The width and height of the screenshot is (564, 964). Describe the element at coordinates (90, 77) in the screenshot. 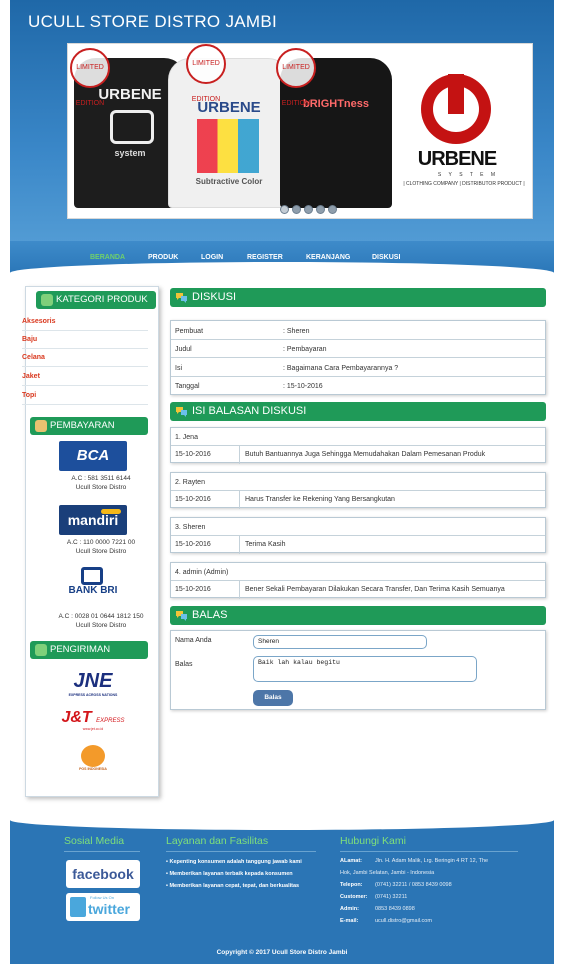

I see `limited-badge: LIMITED EDITION` at that location.